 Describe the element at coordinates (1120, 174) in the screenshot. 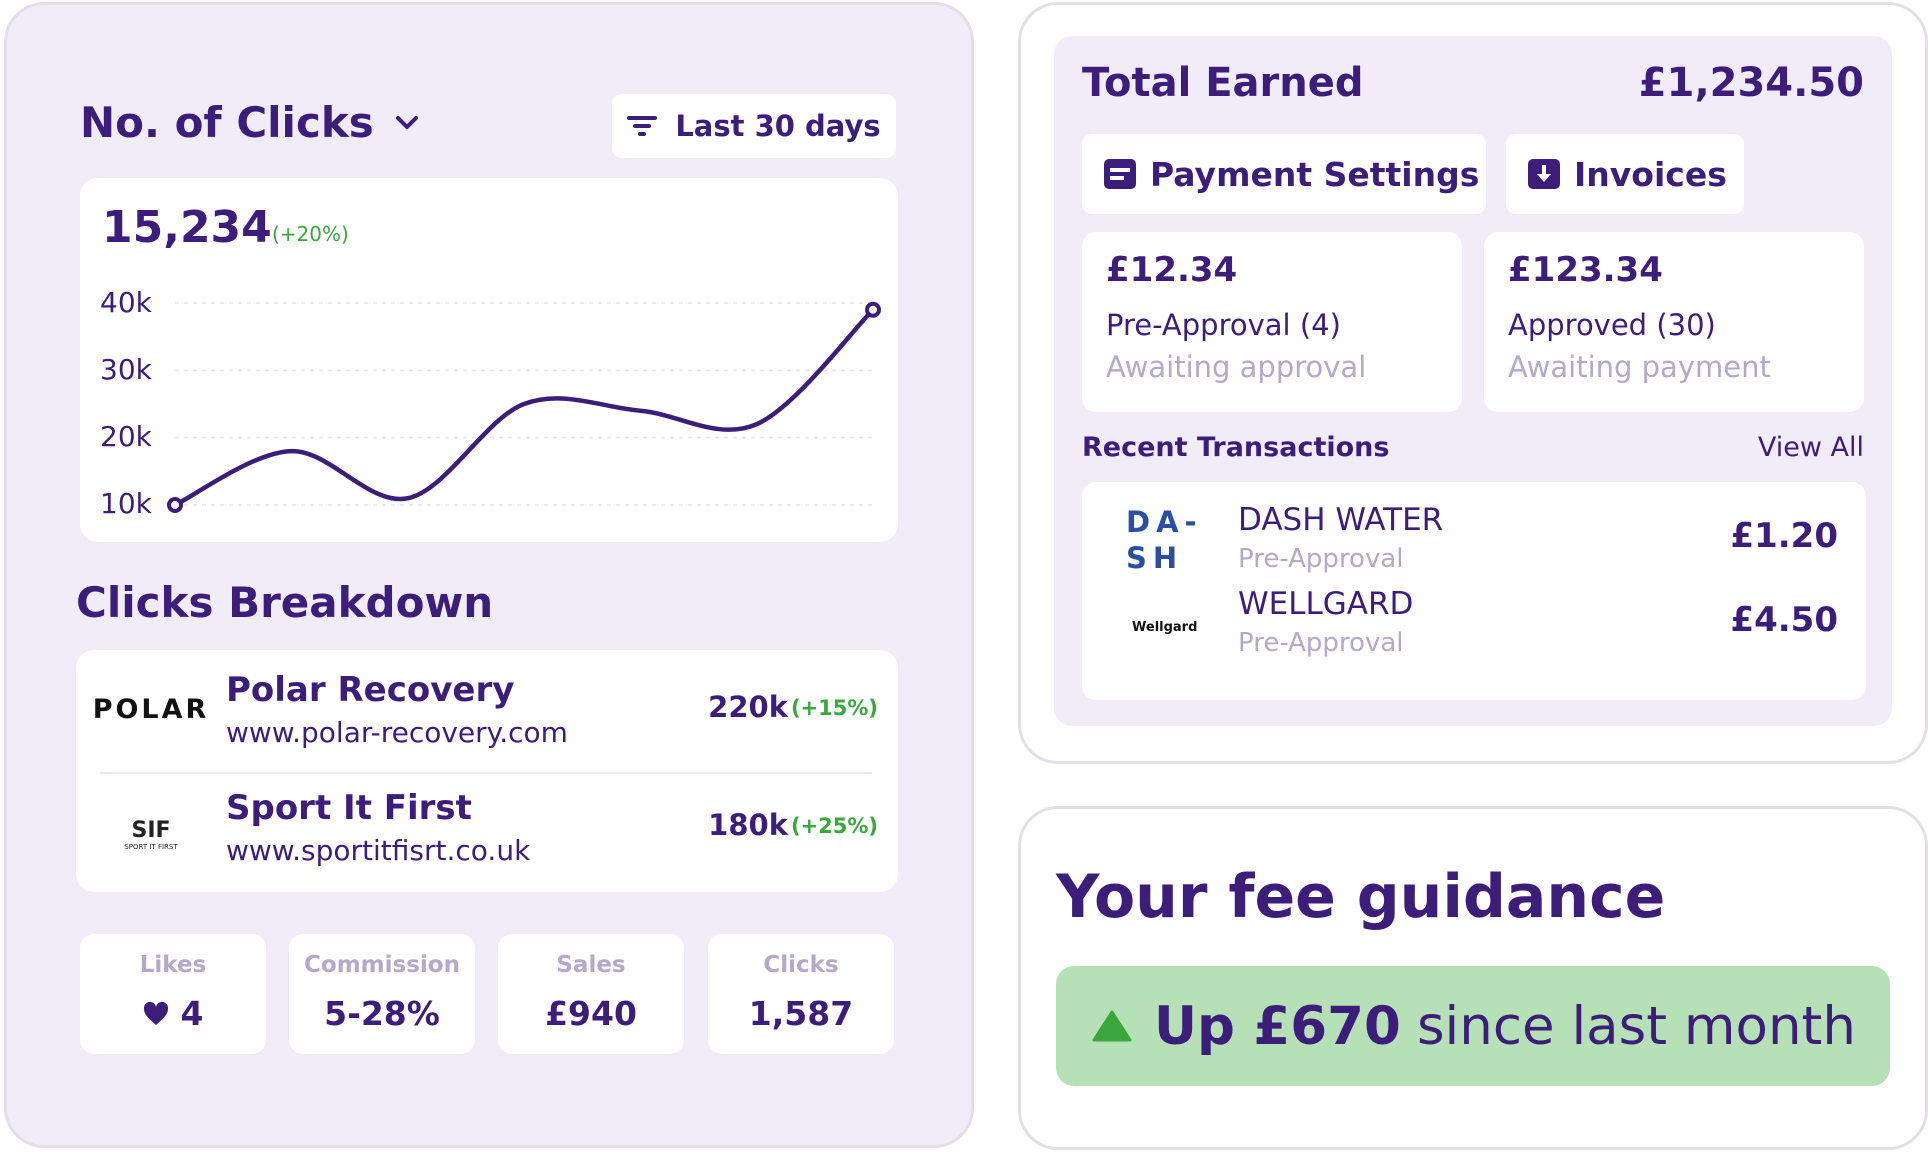

I see `settings-card-icon` at that location.